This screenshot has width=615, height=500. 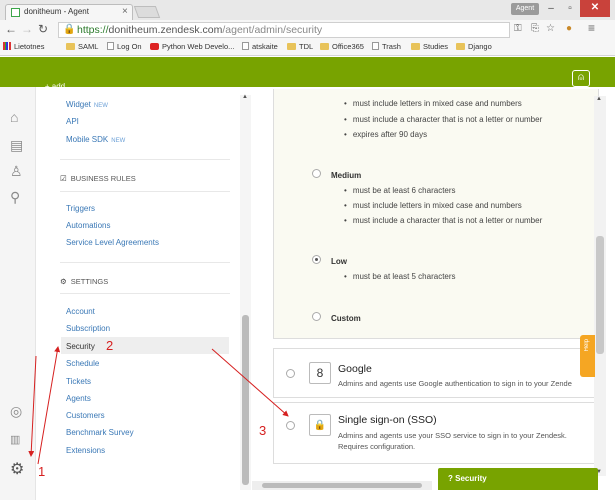 What do you see at coordinates (49, 405) in the screenshot?
I see `annotation-arrow-to-security` at bounding box center [49, 405].